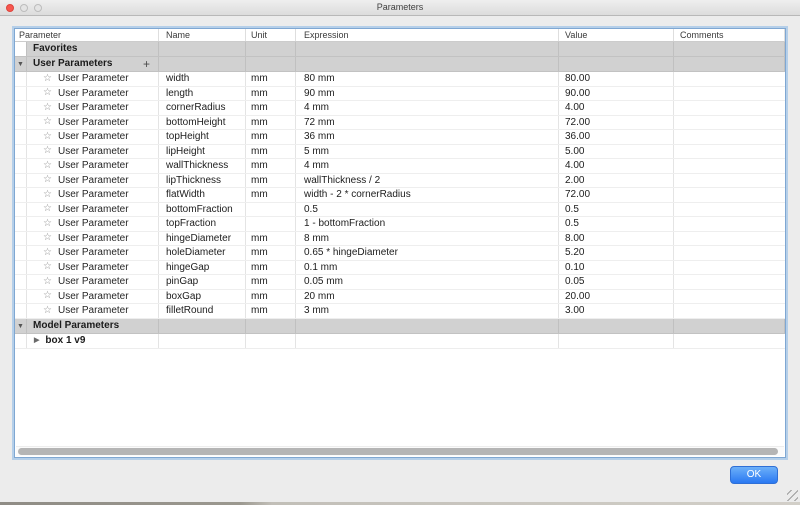  I want to click on expression-cell: 5 mm, so click(427, 151).